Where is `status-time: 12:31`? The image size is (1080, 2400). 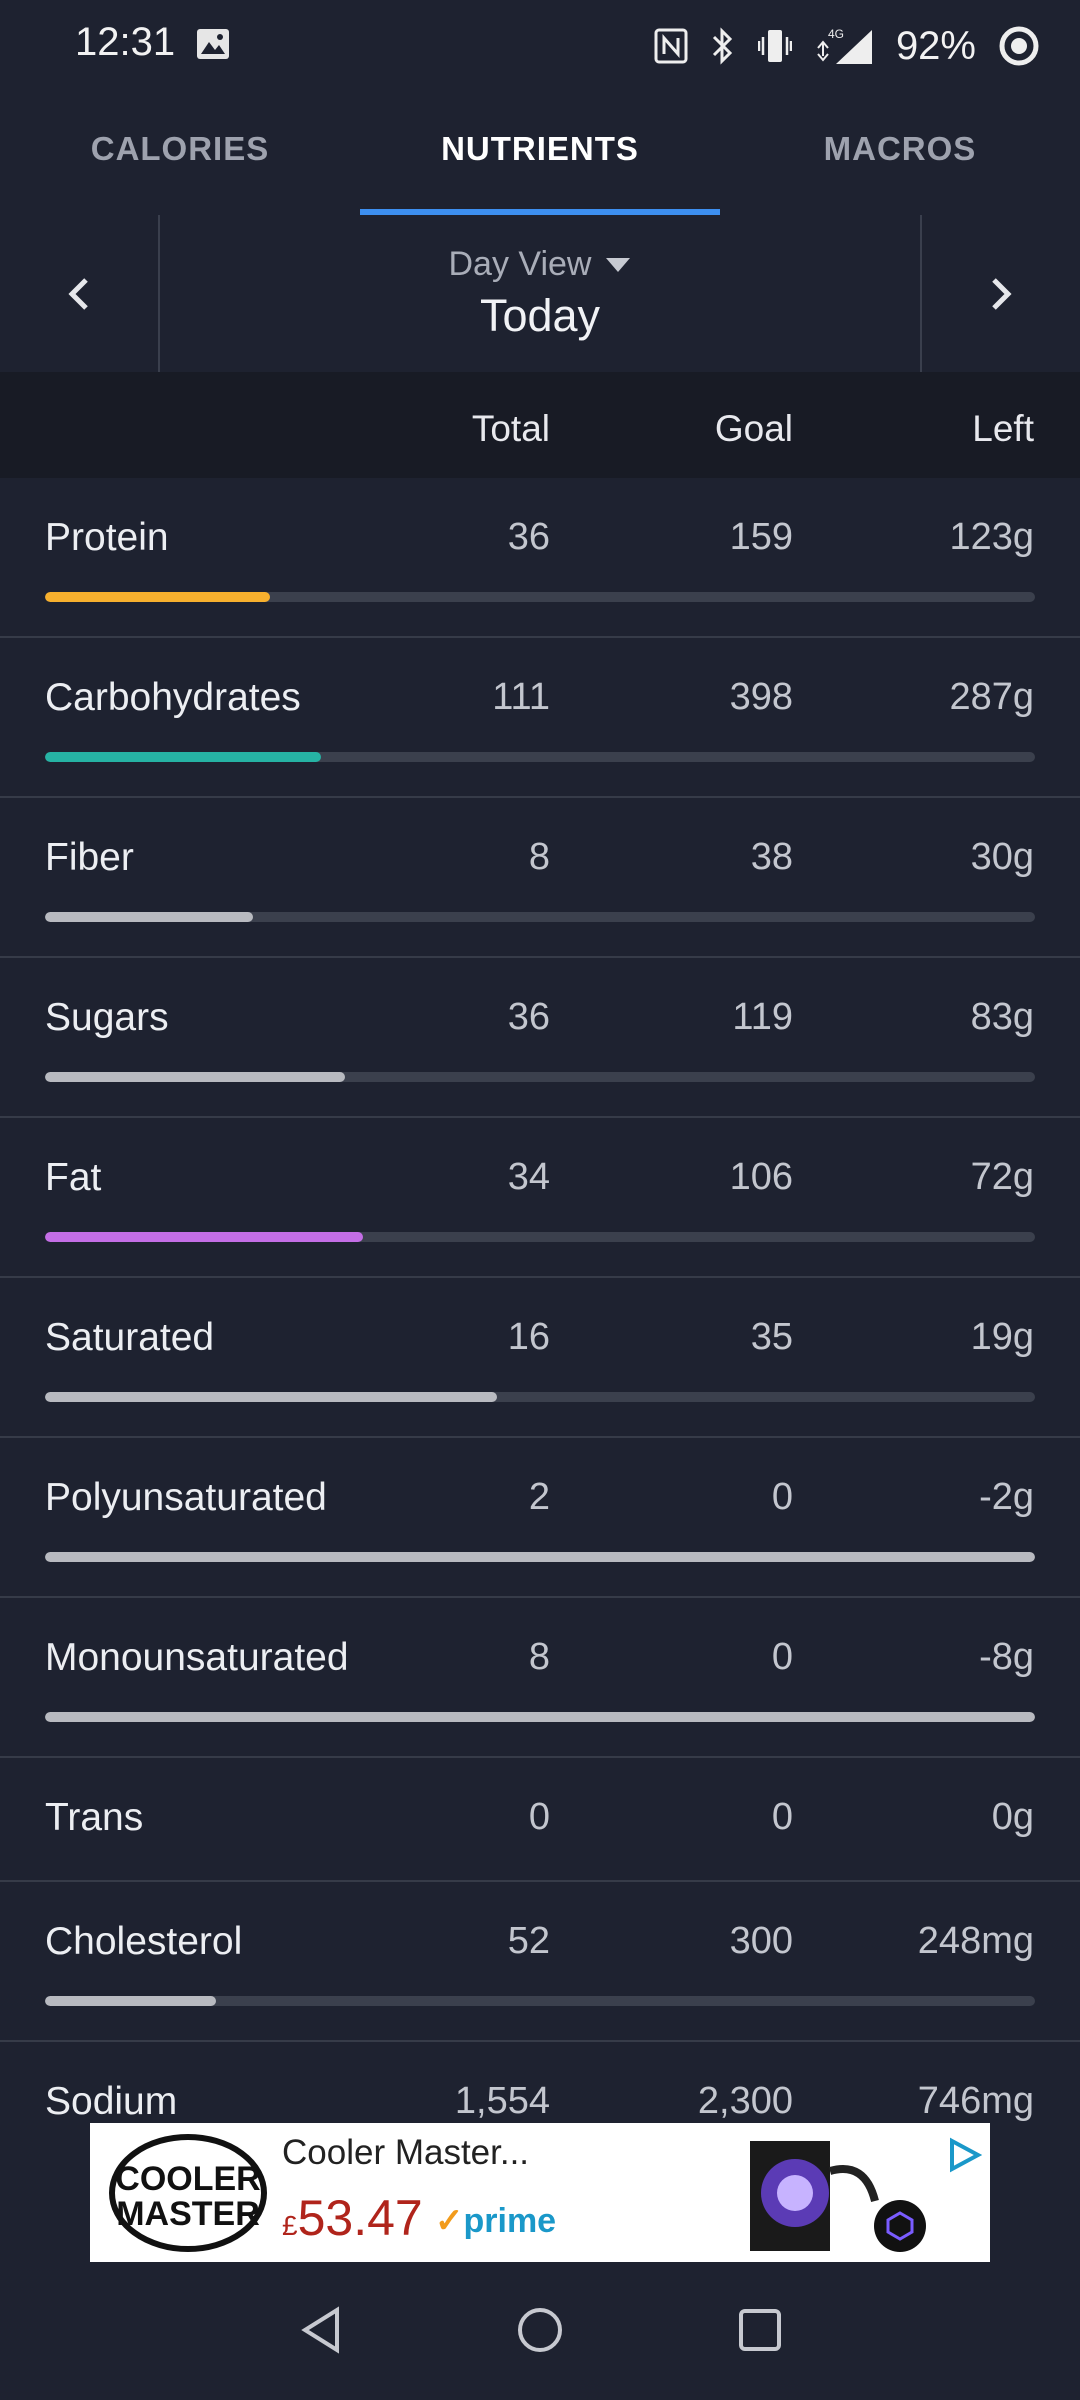
status-time: 12:31 is located at coordinates (125, 42).